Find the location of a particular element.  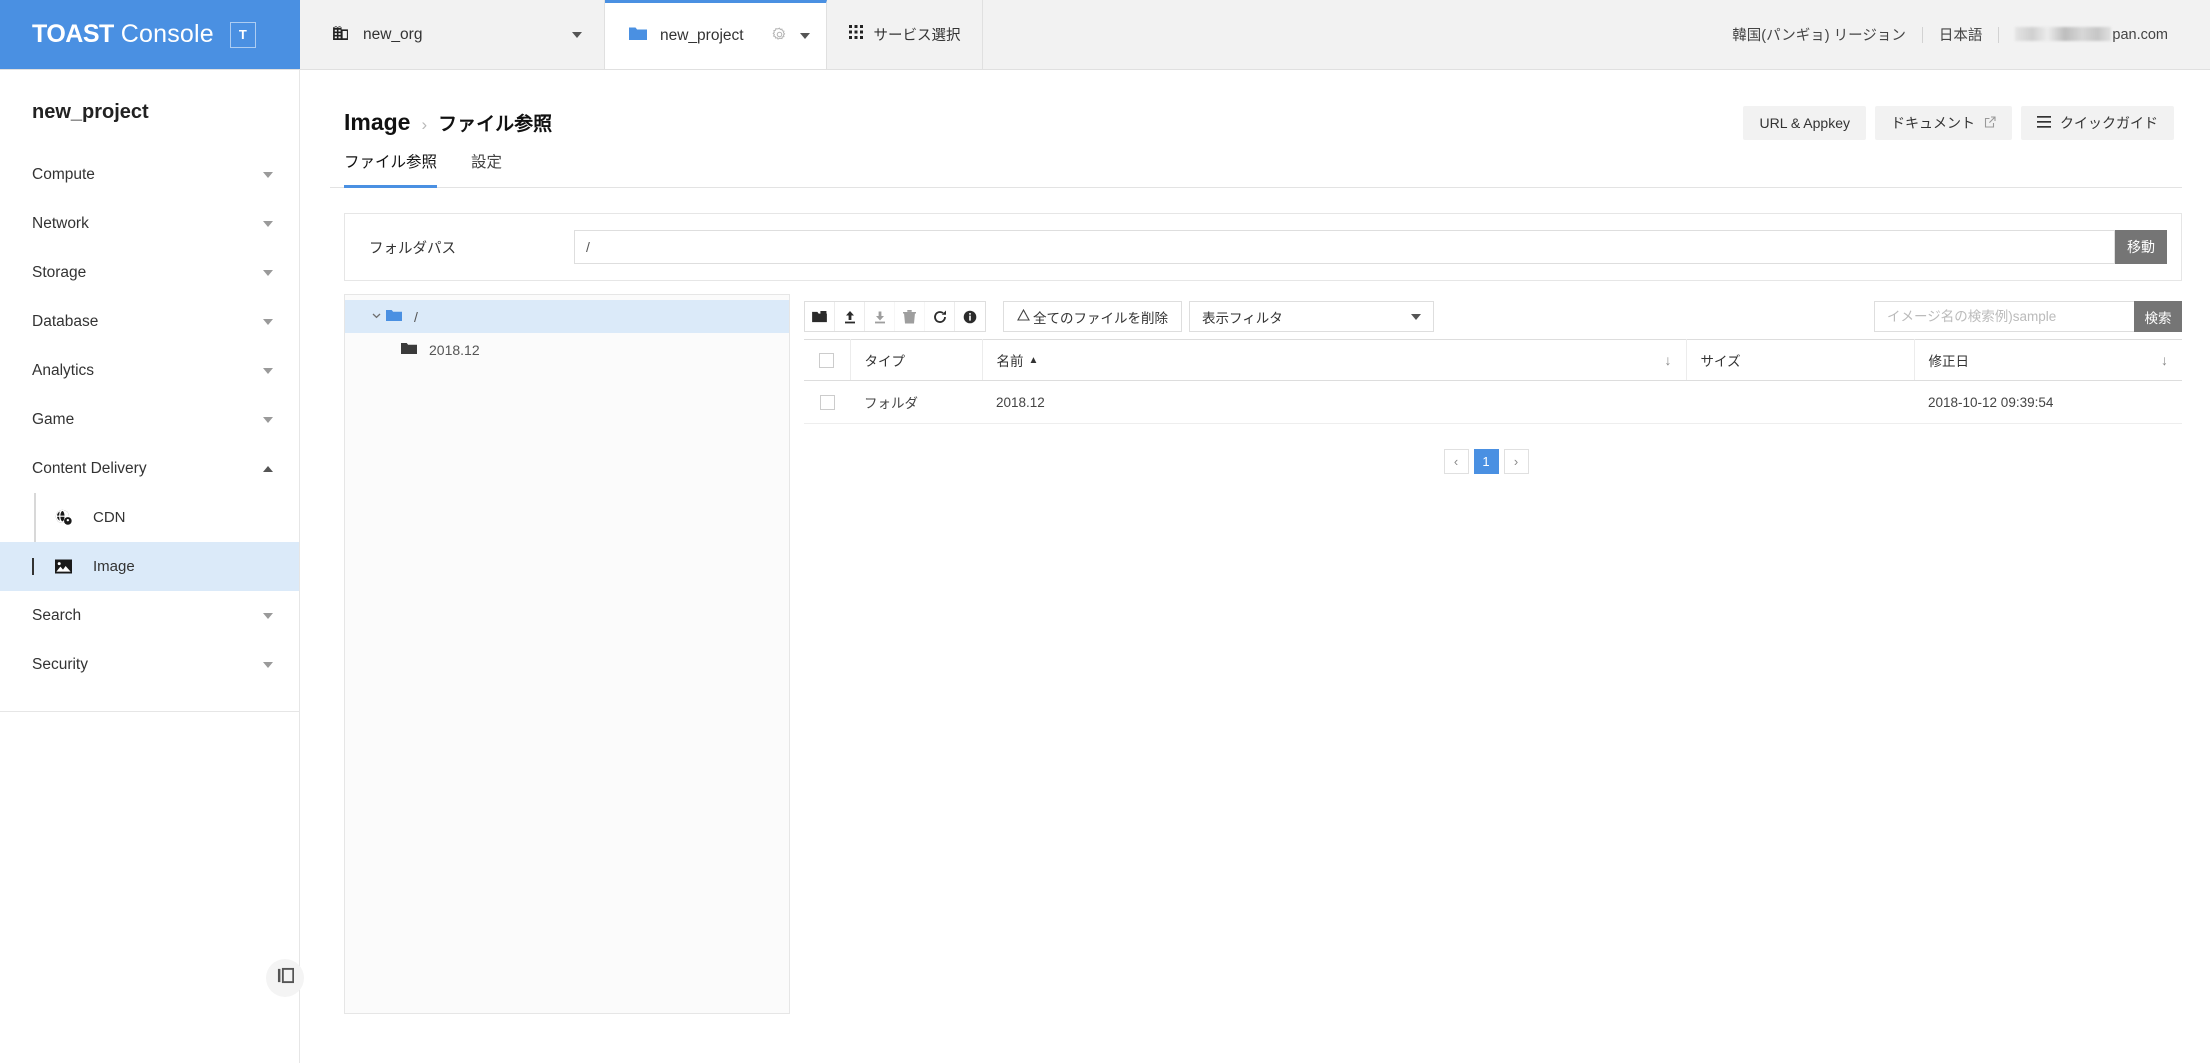

url-appkey-label: URL & Appkey is located at coordinates (1804, 122).